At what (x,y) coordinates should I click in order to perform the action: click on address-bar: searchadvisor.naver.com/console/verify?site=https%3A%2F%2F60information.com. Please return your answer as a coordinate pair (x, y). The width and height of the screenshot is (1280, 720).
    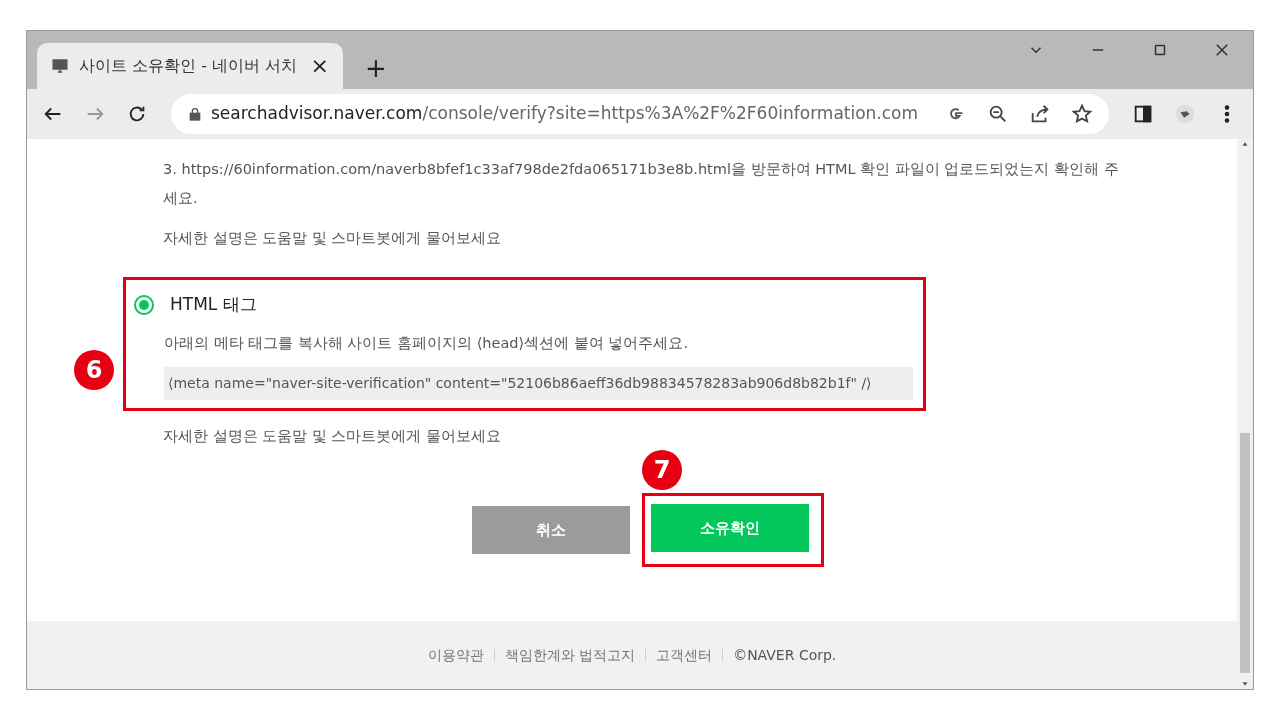
    Looking at the image, I should click on (640, 114).